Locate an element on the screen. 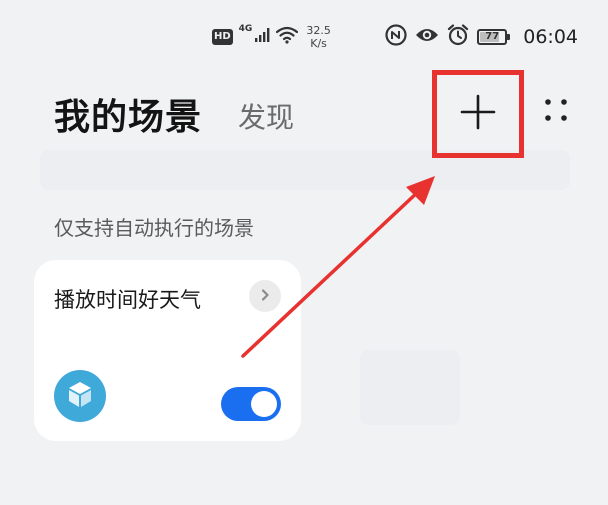 This screenshot has height=505, width=608. scene-detail-button is located at coordinates (265, 296).